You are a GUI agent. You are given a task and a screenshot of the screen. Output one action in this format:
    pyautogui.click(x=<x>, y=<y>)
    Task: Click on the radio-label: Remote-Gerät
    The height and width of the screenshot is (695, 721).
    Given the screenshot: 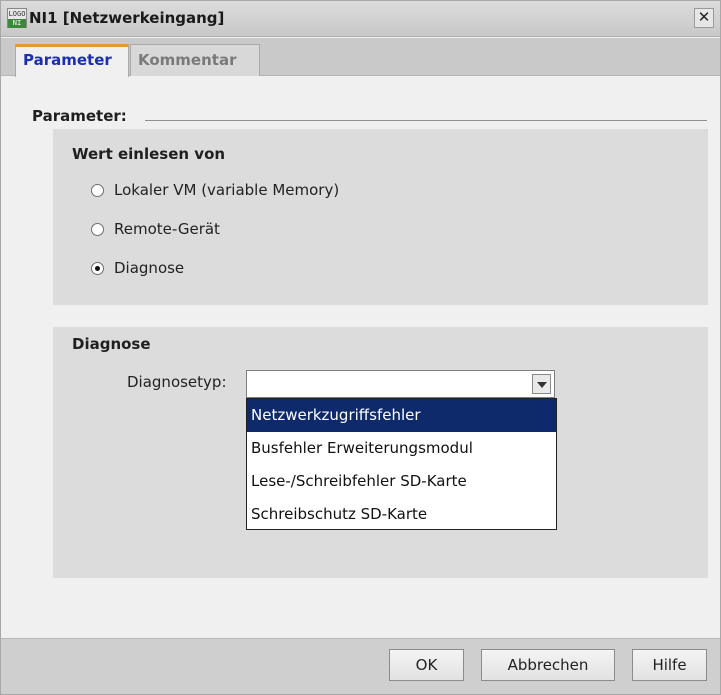 What is the action you would take?
    pyautogui.click(x=167, y=229)
    